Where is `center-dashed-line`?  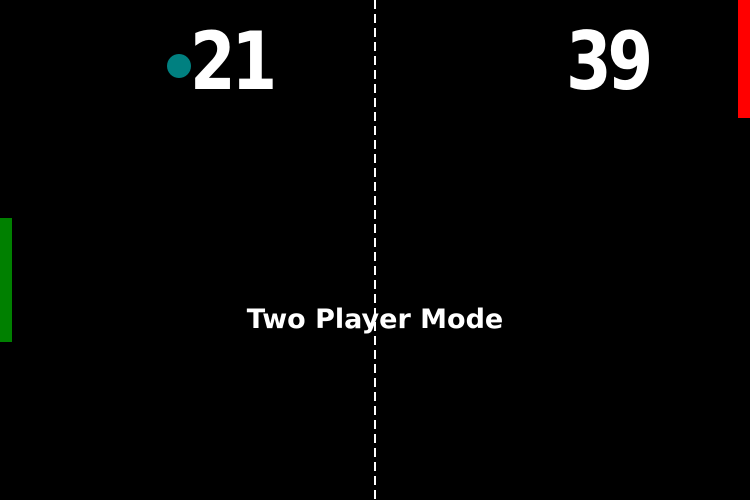
center-dashed-line is located at coordinates (375, 250).